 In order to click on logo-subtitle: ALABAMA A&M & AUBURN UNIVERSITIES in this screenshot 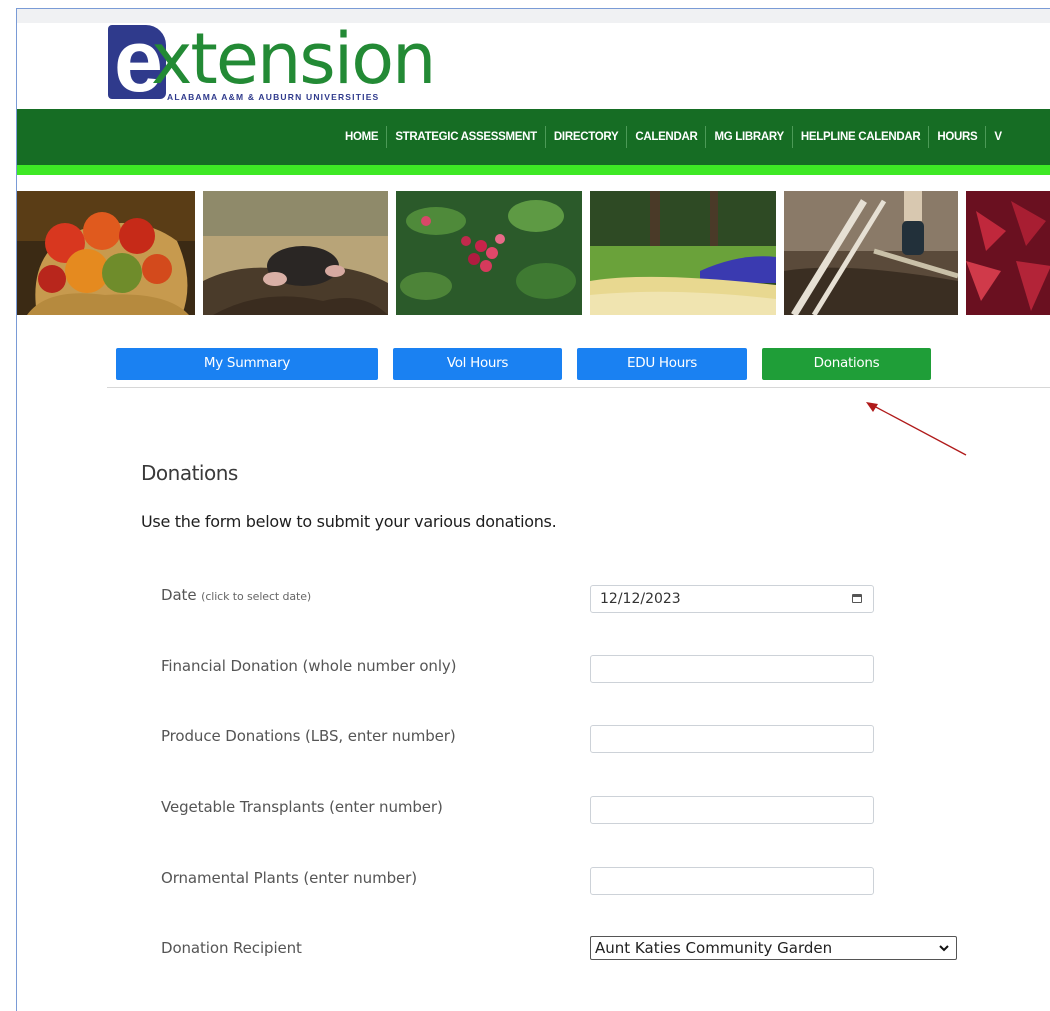, I will do `click(273, 97)`.